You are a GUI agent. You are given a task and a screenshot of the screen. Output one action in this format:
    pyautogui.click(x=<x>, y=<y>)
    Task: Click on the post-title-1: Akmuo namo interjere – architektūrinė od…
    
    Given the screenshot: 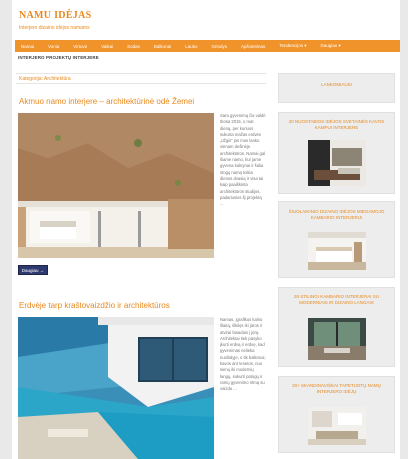 What is the action you would take?
    pyautogui.click(x=106, y=101)
    